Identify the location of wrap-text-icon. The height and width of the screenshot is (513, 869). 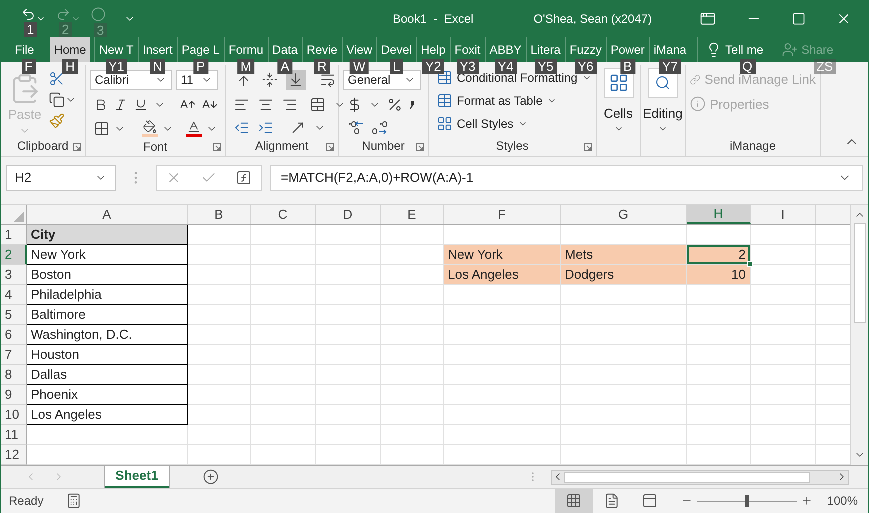
(328, 80).